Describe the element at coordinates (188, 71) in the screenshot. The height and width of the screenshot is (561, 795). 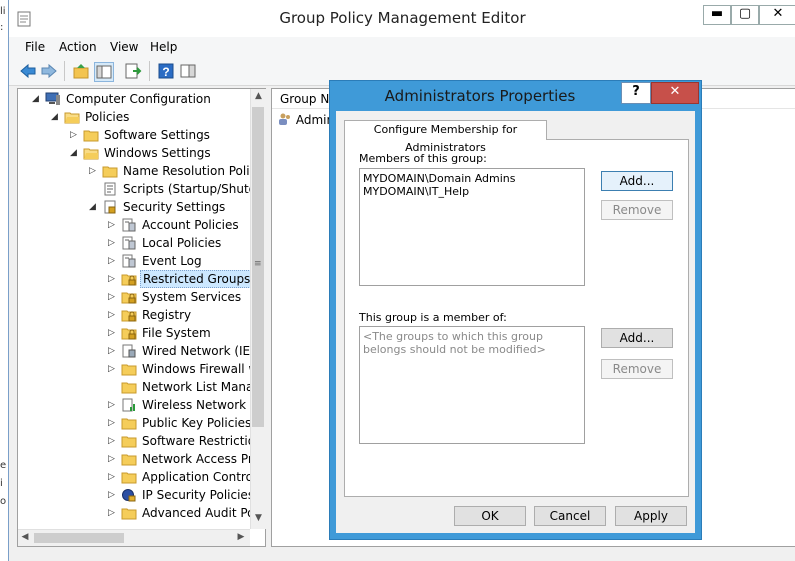
I see `show-action-pane-icon` at that location.